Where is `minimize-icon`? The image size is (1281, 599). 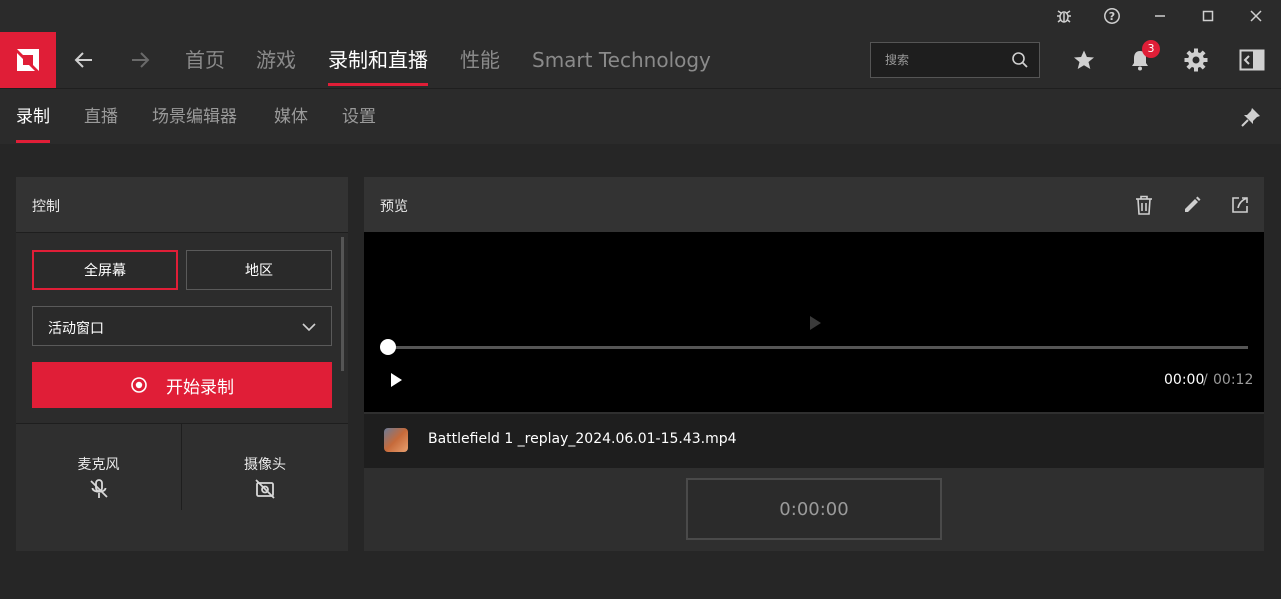 minimize-icon is located at coordinates (1160, 16).